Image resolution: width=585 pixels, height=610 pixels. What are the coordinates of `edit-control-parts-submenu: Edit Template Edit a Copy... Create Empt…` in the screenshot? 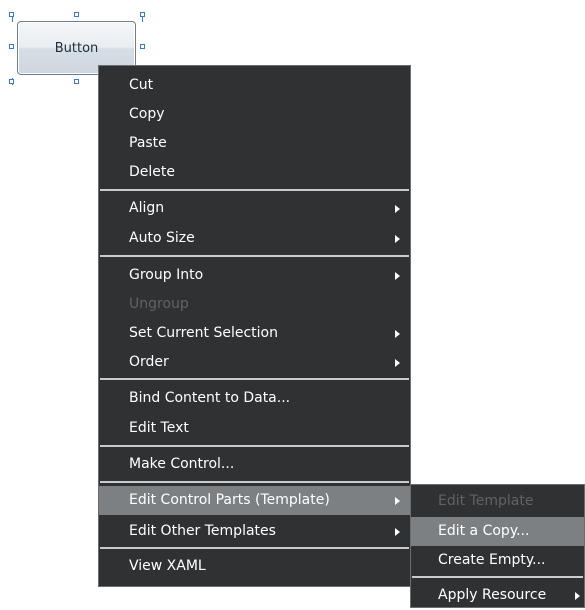 It's located at (497, 546).